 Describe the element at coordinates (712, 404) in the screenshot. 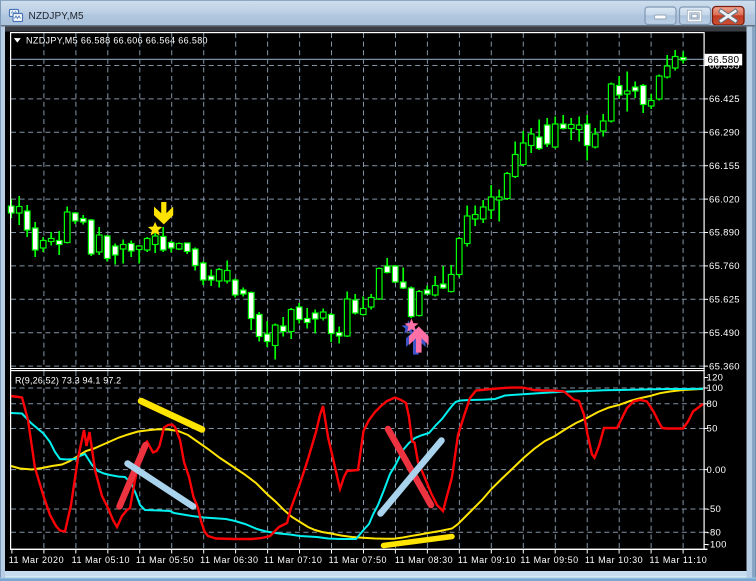

I see `svg-text: 80` at that location.